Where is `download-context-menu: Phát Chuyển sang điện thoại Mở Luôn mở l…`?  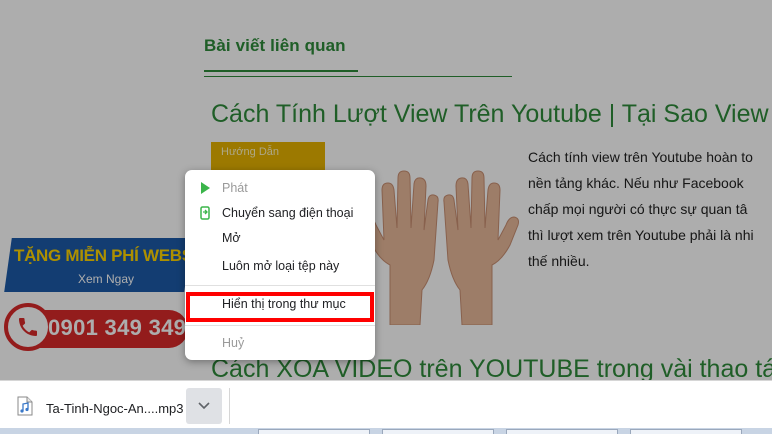
download-context-menu: Phát Chuyển sang điện thoại Mở Luôn mở l… is located at coordinates (280, 265).